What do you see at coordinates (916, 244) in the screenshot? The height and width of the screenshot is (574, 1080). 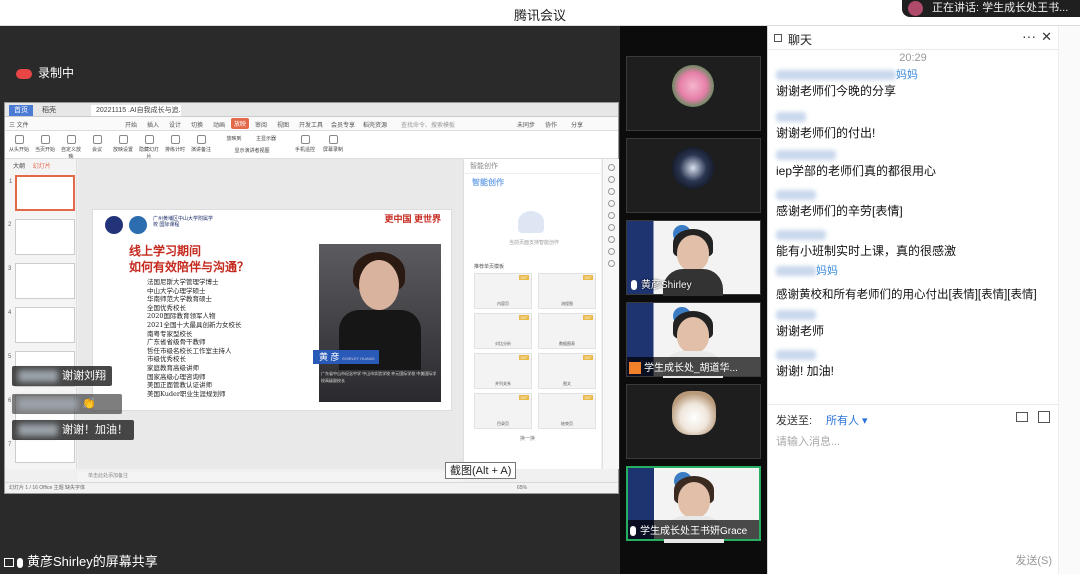 I see `chat-message: 能有小班制实时上课，真的很感激` at bounding box center [916, 244].